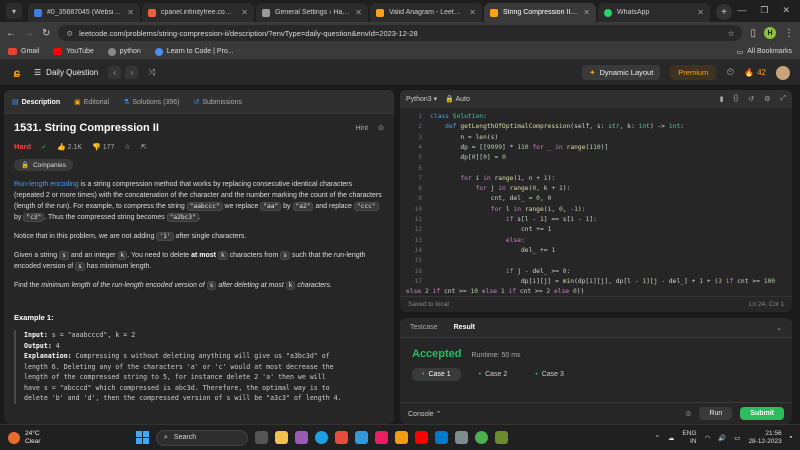  I want to click on collapse-icon: ⌄, so click(779, 328).